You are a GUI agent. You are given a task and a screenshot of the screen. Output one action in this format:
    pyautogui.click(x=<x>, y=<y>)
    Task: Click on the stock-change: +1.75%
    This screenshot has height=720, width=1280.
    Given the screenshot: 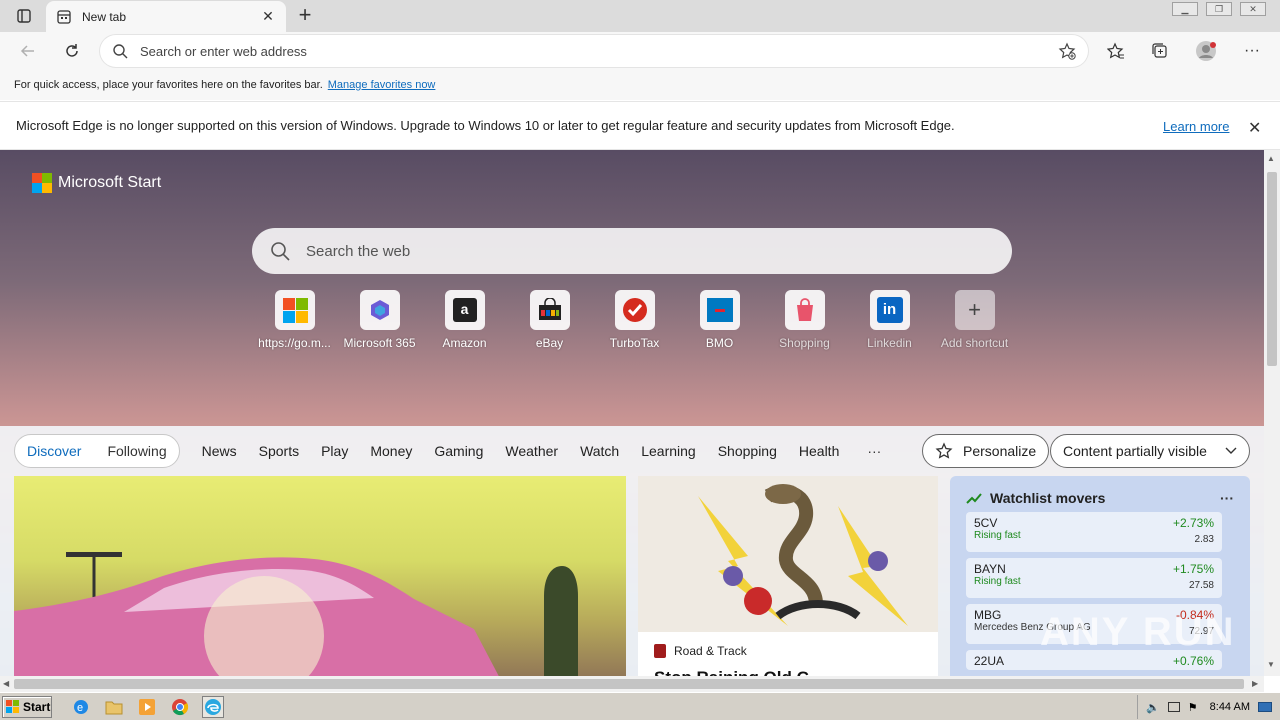 What is the action you would take?
    pyautogui.click(x=1193, y=569)
    